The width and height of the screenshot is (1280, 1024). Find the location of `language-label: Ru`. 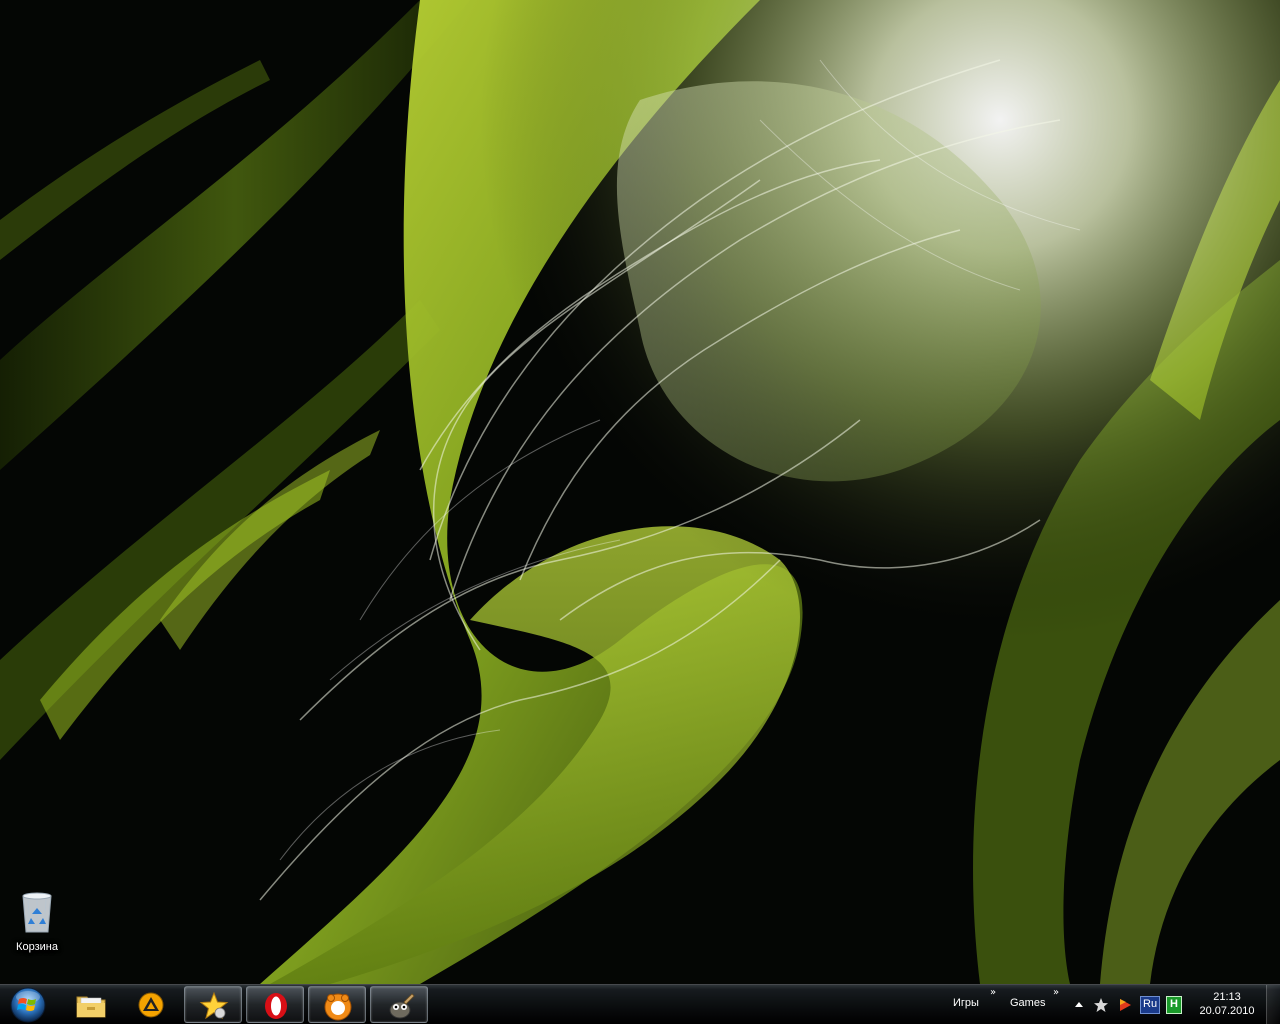

language-label: Ru is located at coordinates (1150, 1004).